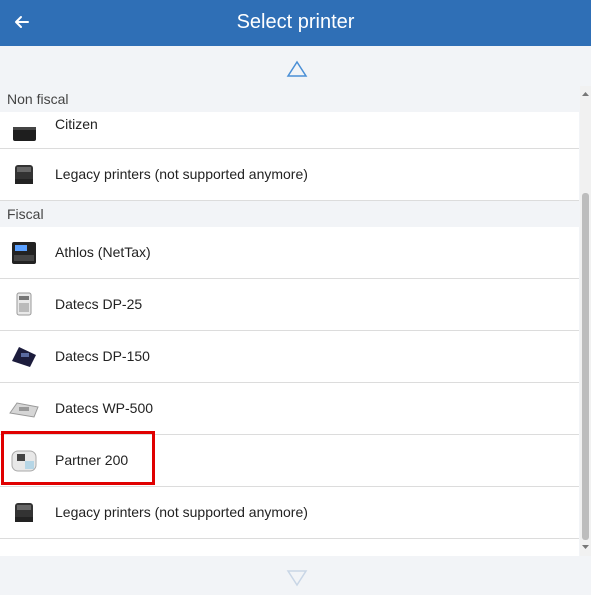  I want to click on app-header: Select printer, so click(295, 23).